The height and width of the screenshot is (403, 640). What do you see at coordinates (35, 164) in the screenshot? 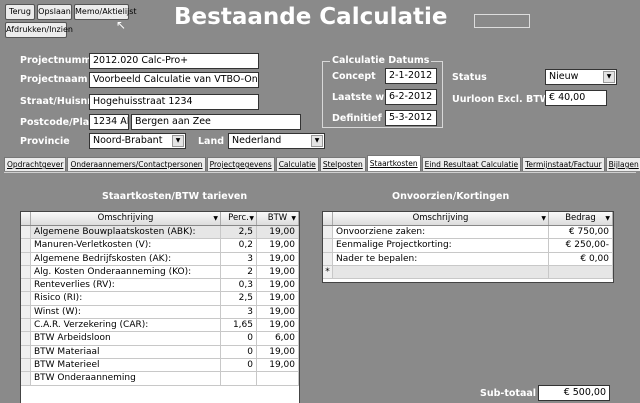
I see `tab-opdrachtgever: Opdrachtgever` at bounding box center [35, 164].